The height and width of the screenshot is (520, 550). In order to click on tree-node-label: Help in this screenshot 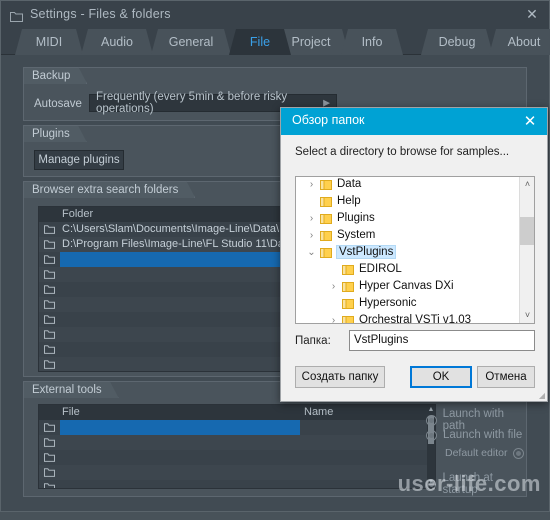, I will do `click(349, 201)`.